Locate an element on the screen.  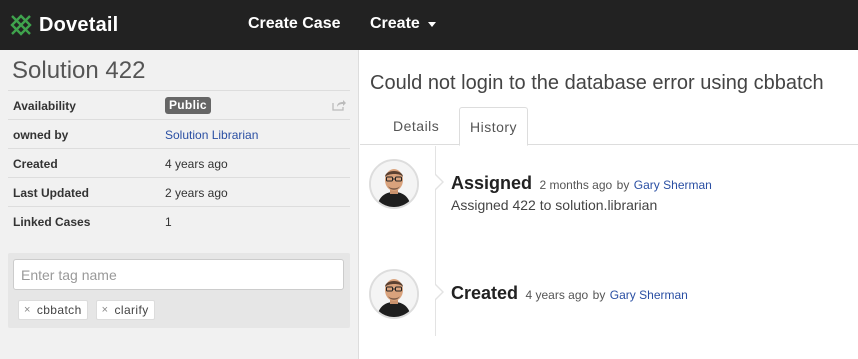
property-label: Created is located at coordinates (35, 164).